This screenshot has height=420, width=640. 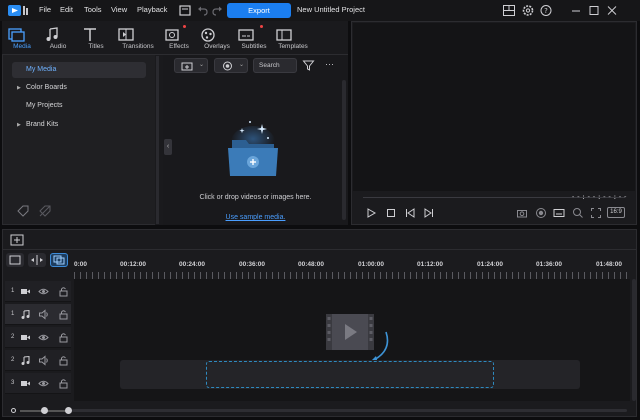 What do you see at coordinates (576, 10) in the screenshot?
I see `minimize-icon` at bounding box center [576, 10].